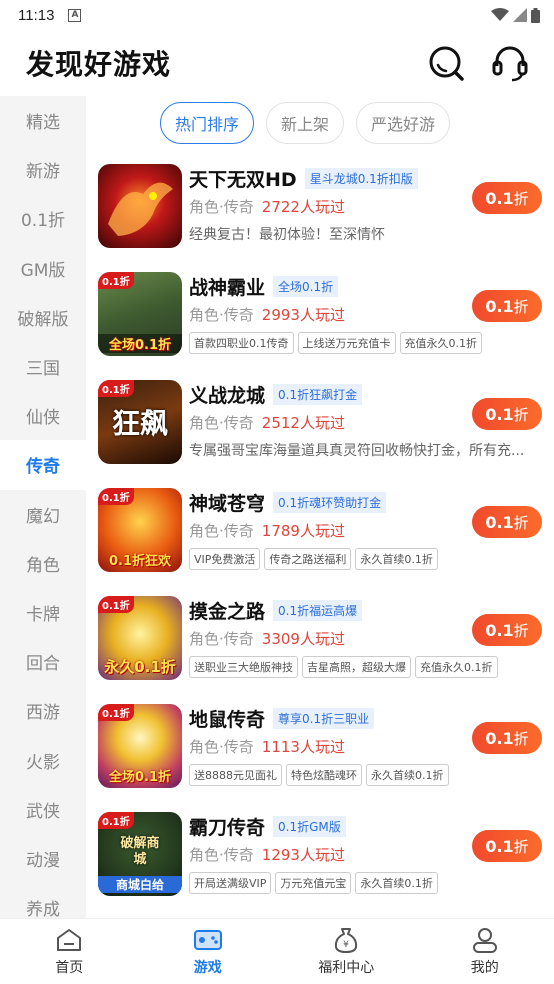 This screenshot has height=984, width=554. What do you see at coordinates (305, 123) in the screenshot?
I see `tab-new: 新上架` at bounding box center [305, 123].